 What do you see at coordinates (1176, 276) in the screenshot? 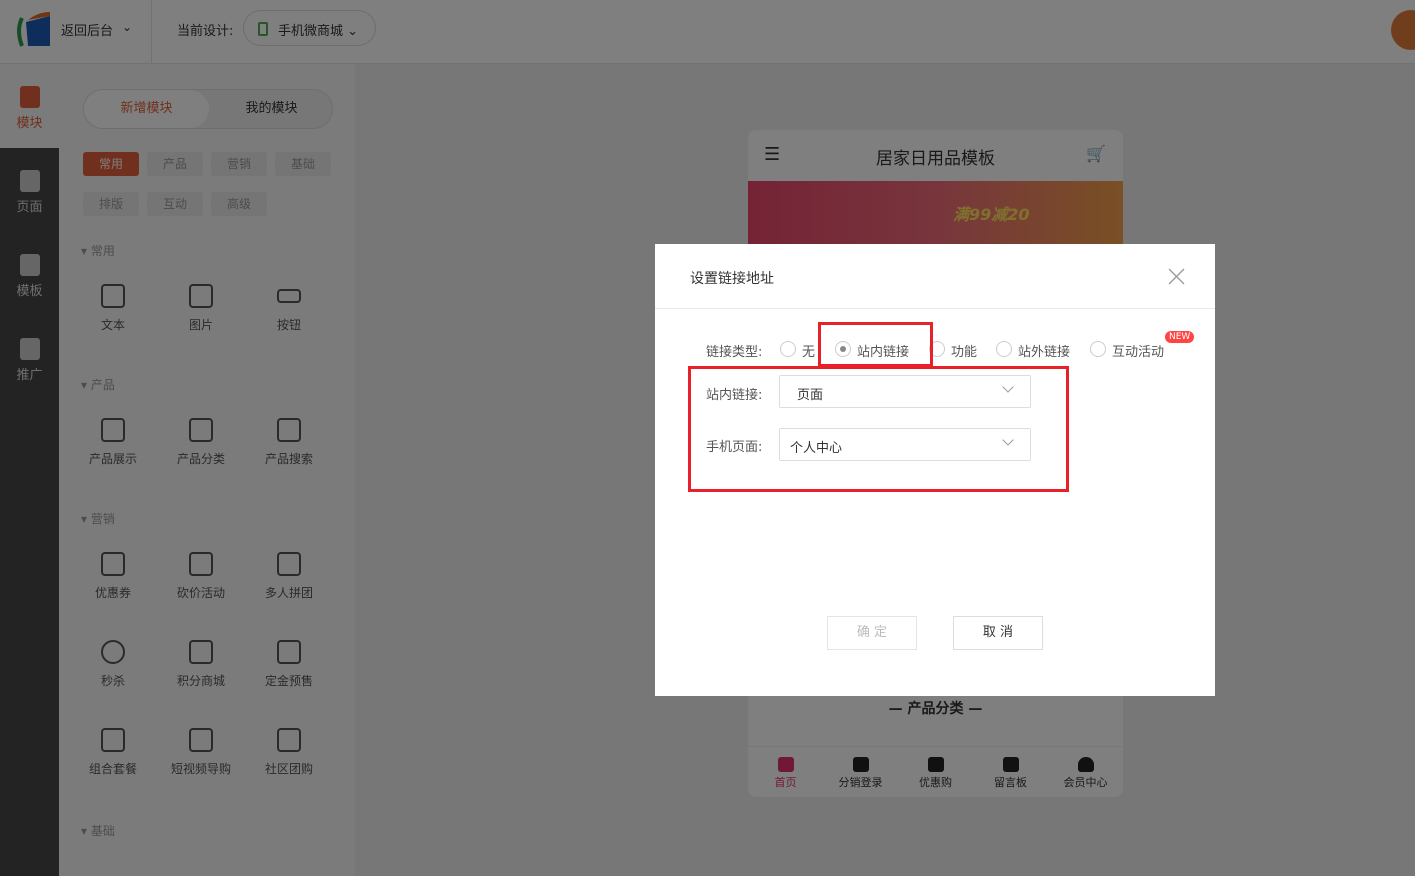
I see `close-icon` at bounding box center [1176, 276].